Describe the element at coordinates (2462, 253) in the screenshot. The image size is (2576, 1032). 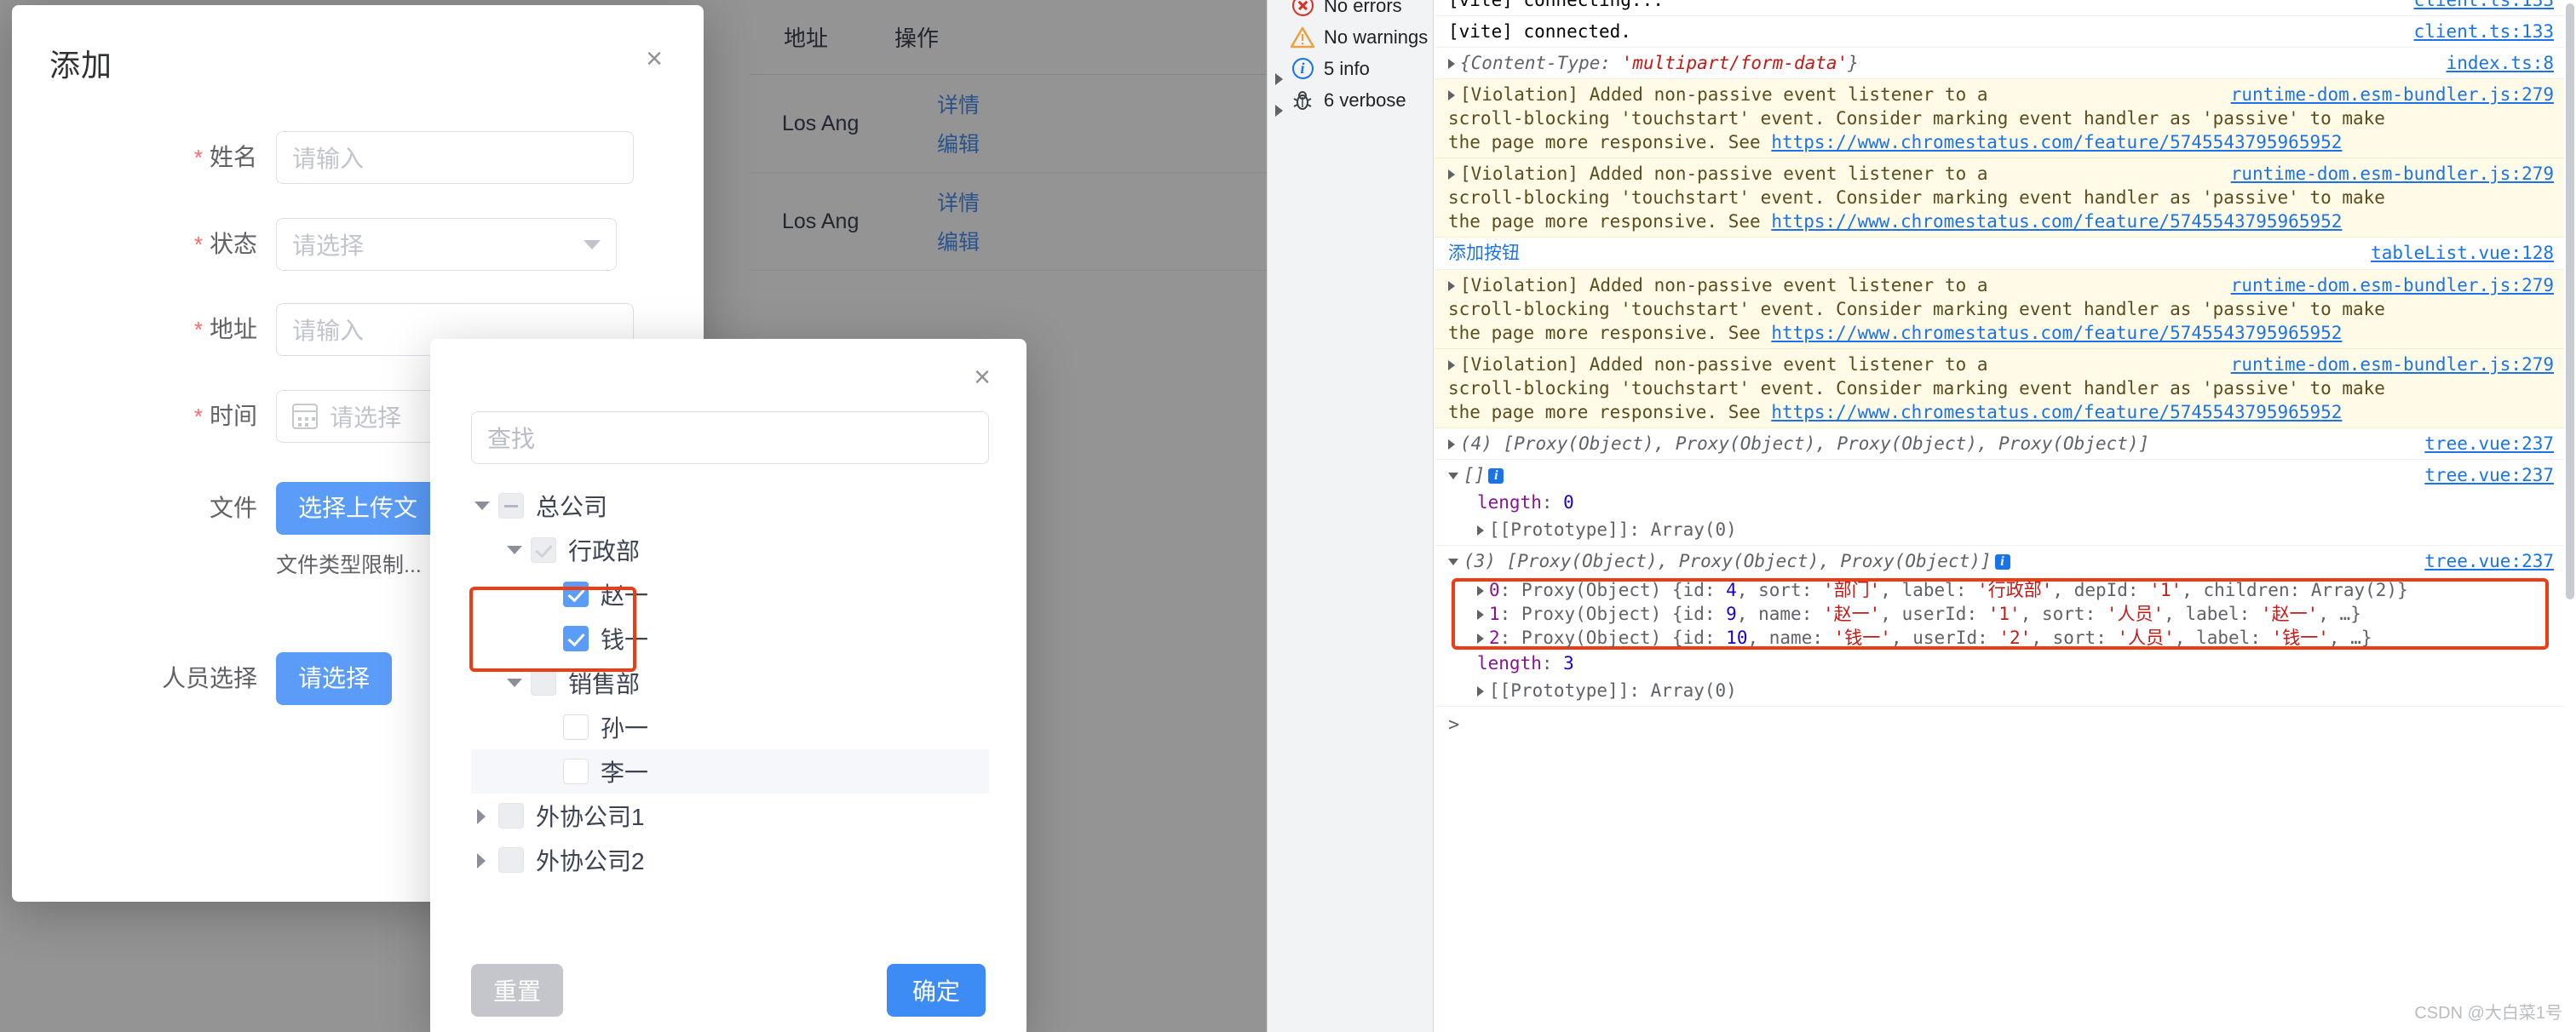
I see `log-source-link: tableList.vue:128` at that location.